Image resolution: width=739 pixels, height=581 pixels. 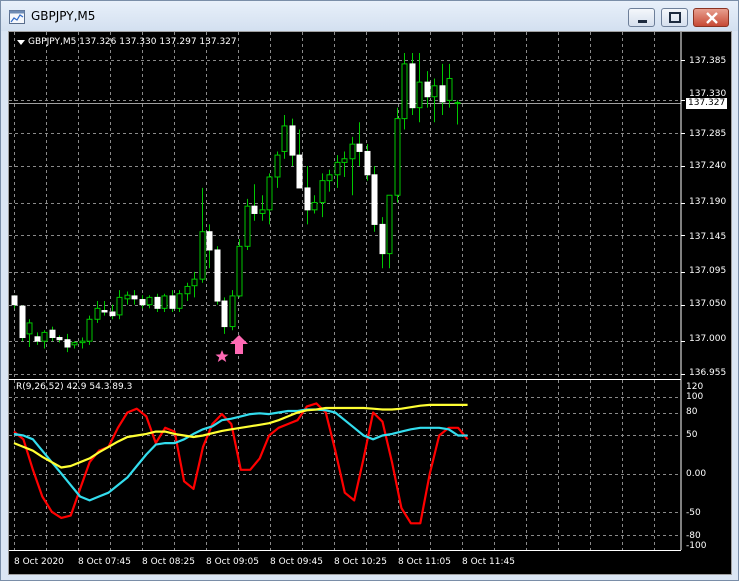 I want to click on close-icon, so click(x=712, y=18).